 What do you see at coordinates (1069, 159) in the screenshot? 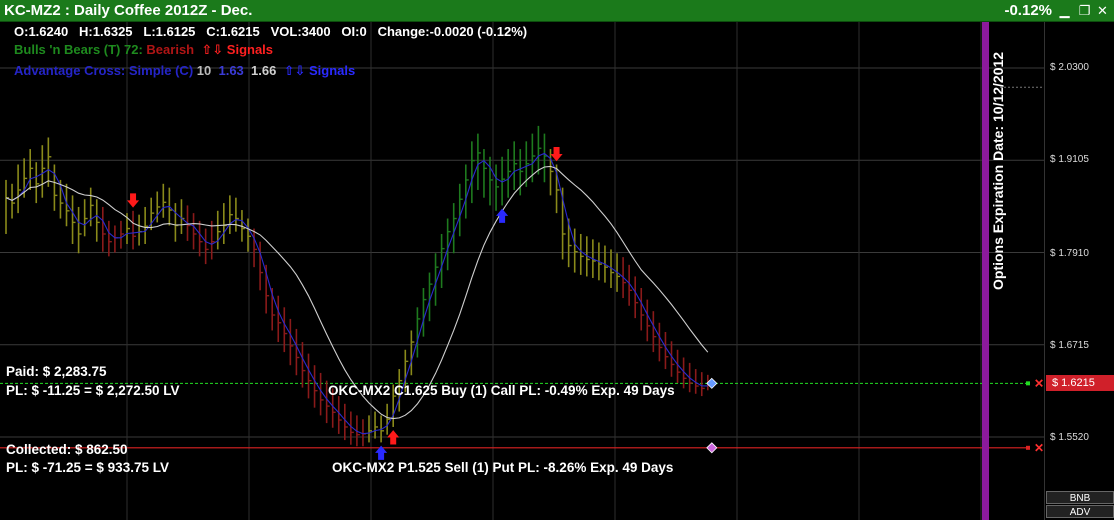
I see `price-tick: $ 1.9105` at bounding box center [1069, 159].